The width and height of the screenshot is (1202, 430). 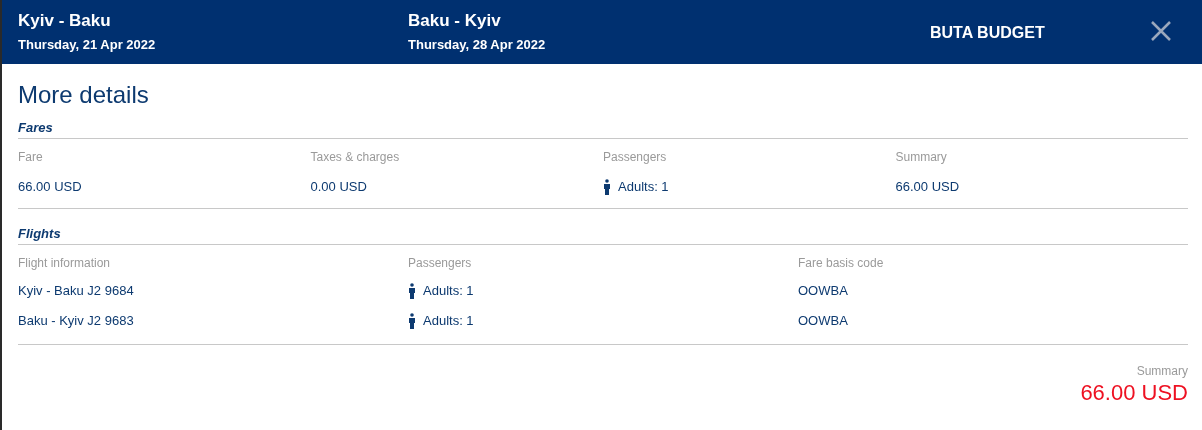 What do you see at coordinates (65, 263) in the screenshot?
I see `column-label: Flight information` at bounding box center [65, 263].